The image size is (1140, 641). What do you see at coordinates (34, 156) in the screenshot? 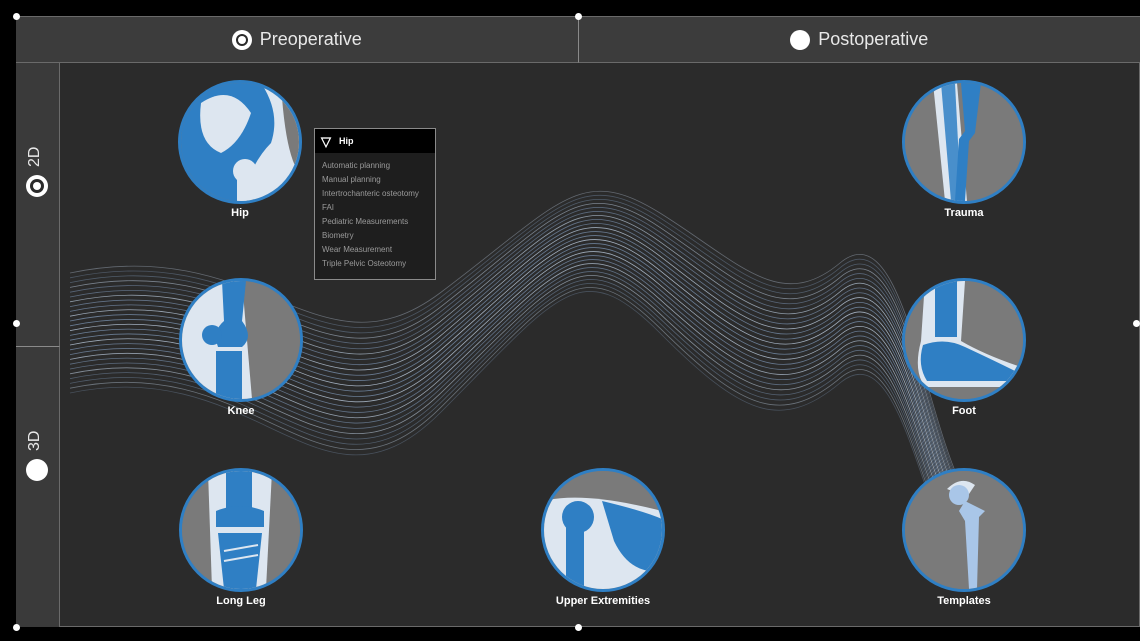
I see `tab-2d-label: 2D` at bounding box center [34, 156].